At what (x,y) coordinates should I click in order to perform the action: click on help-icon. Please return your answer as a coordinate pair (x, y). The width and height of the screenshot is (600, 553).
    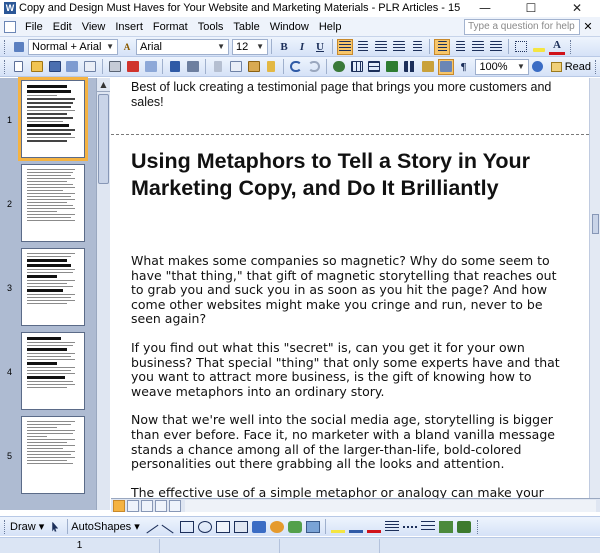
    Looking at the image, I should click on (538, 67).